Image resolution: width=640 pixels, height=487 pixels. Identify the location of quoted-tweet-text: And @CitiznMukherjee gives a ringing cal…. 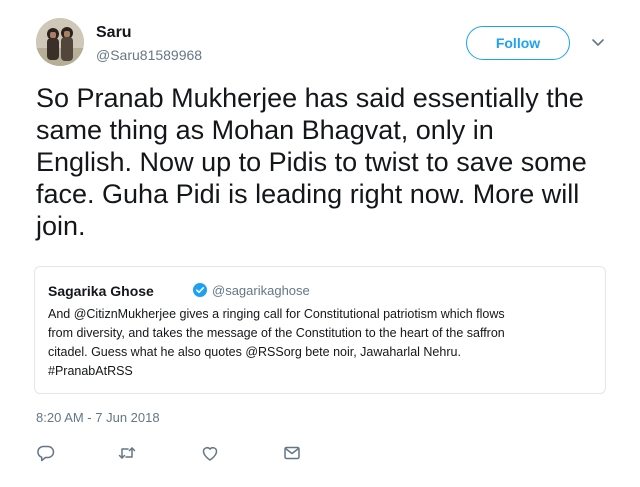
(276, 342).